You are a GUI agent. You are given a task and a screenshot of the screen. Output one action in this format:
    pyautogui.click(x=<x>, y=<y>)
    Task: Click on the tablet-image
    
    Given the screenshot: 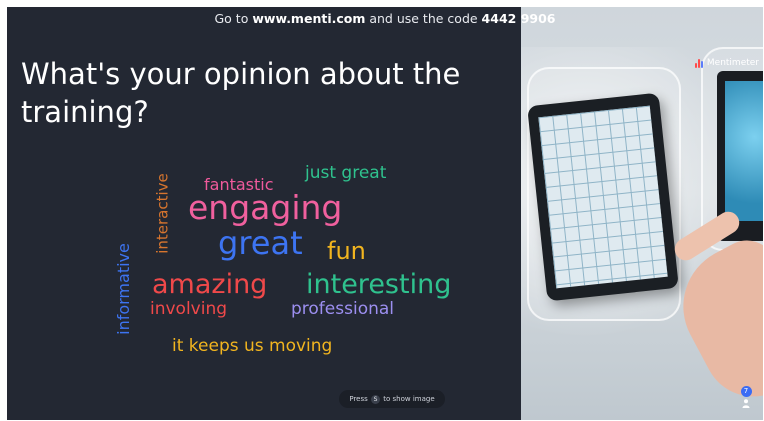 What is the action you would take?
    pyautogui.click(x=603, y=197)
    